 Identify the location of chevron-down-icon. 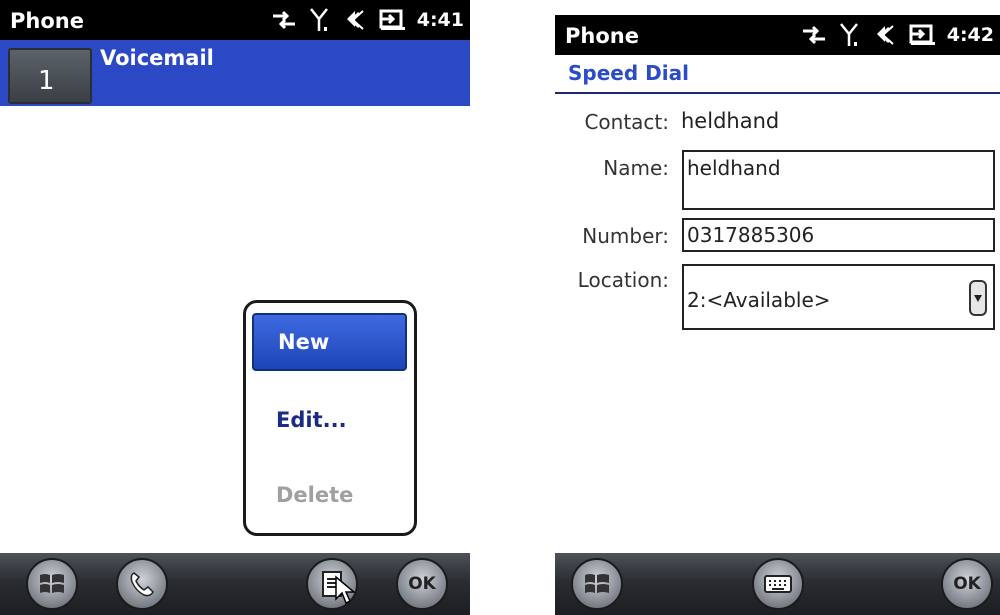
(978, 298).